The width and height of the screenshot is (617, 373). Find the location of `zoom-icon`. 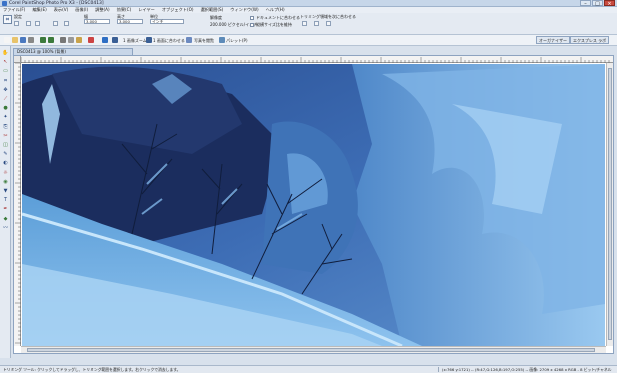

zoom-icon is located at coordinates (115, 40).